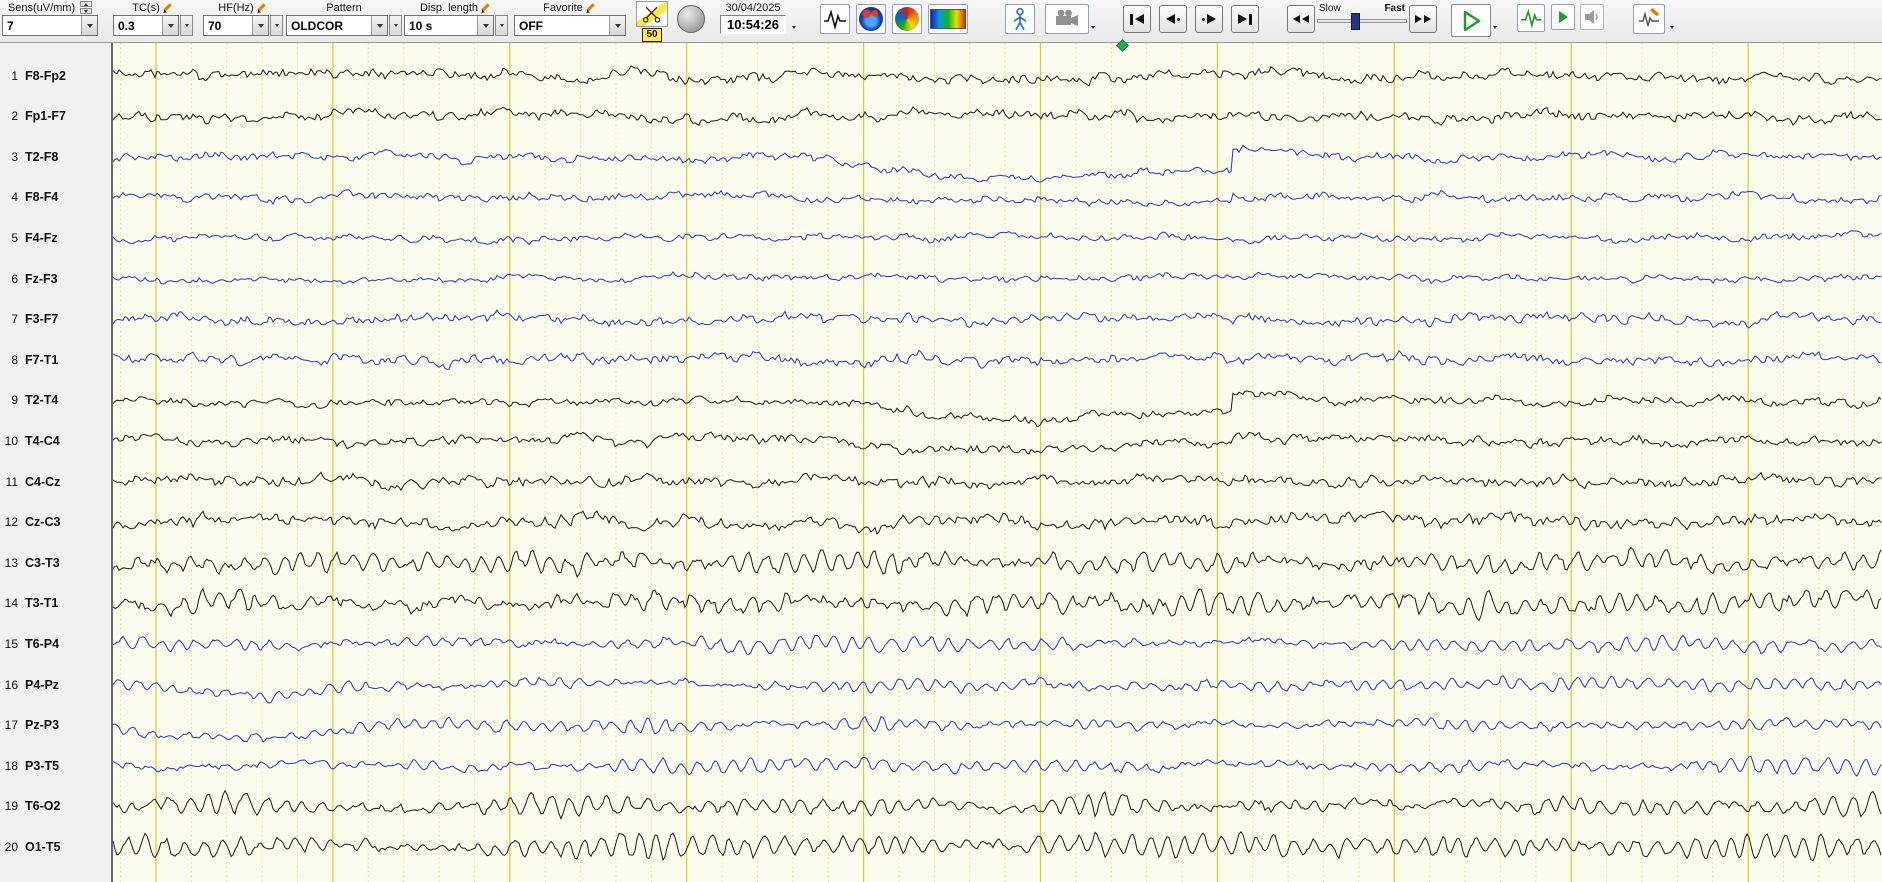 The height and width of the screenshot is (882, 1882). Describe the element at coordinates (1471, 20) in the screenshot. I see `play-button` at that location.